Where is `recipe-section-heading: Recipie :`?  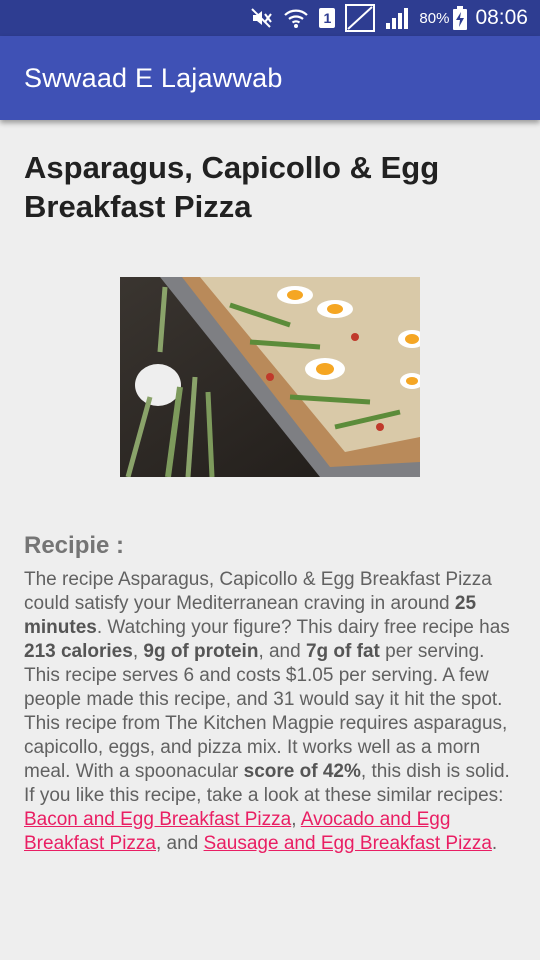
recipe-section-heading: Recipie : is located at coordinates (74, 545).